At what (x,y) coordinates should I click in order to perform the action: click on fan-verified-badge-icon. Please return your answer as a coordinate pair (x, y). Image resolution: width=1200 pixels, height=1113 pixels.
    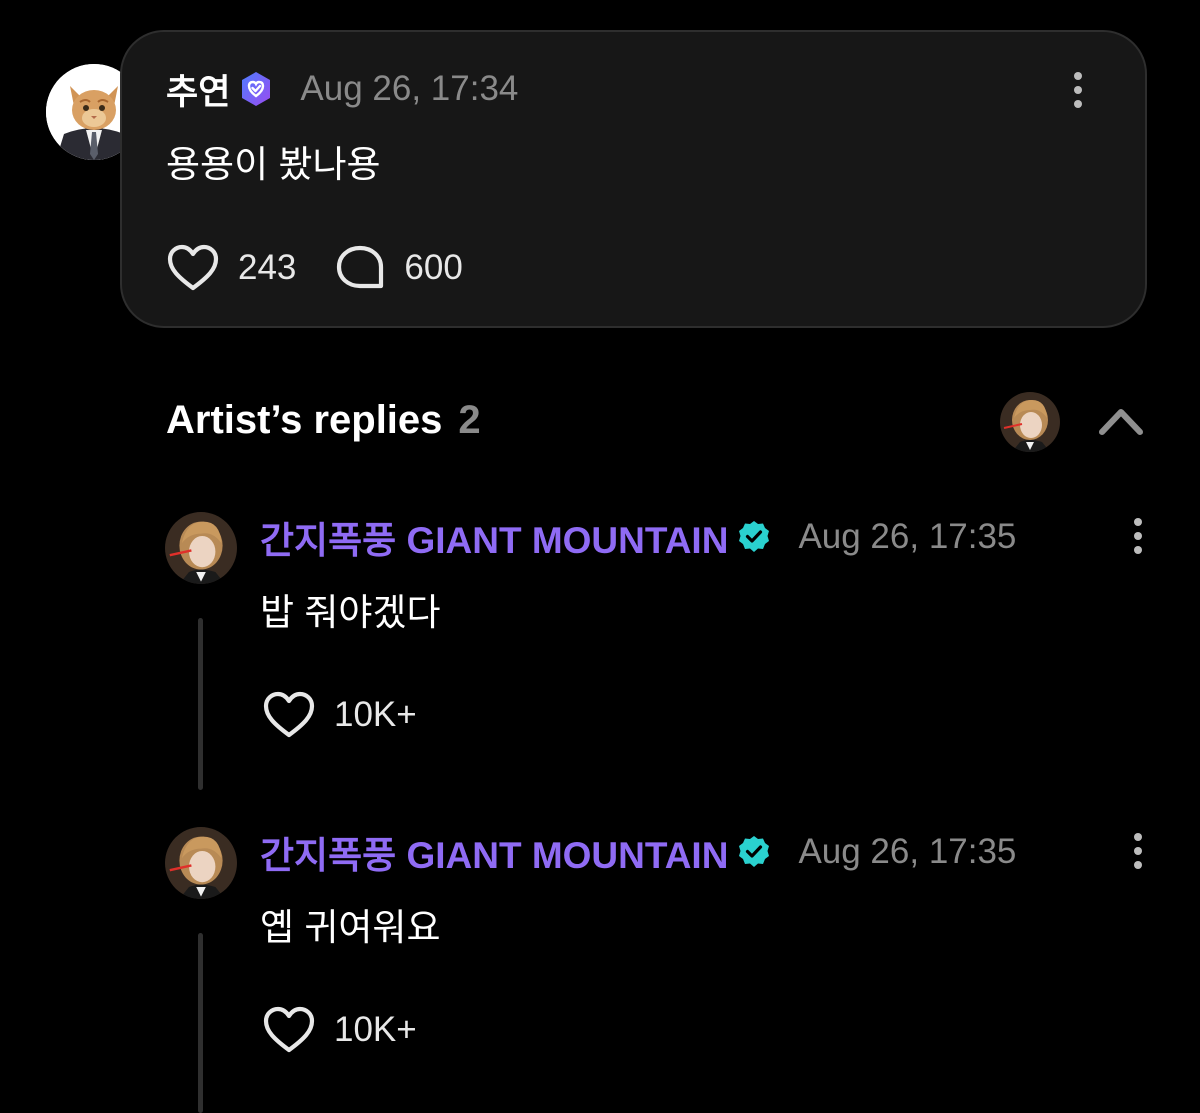
    Looking at the image, I should click on (256, 89).